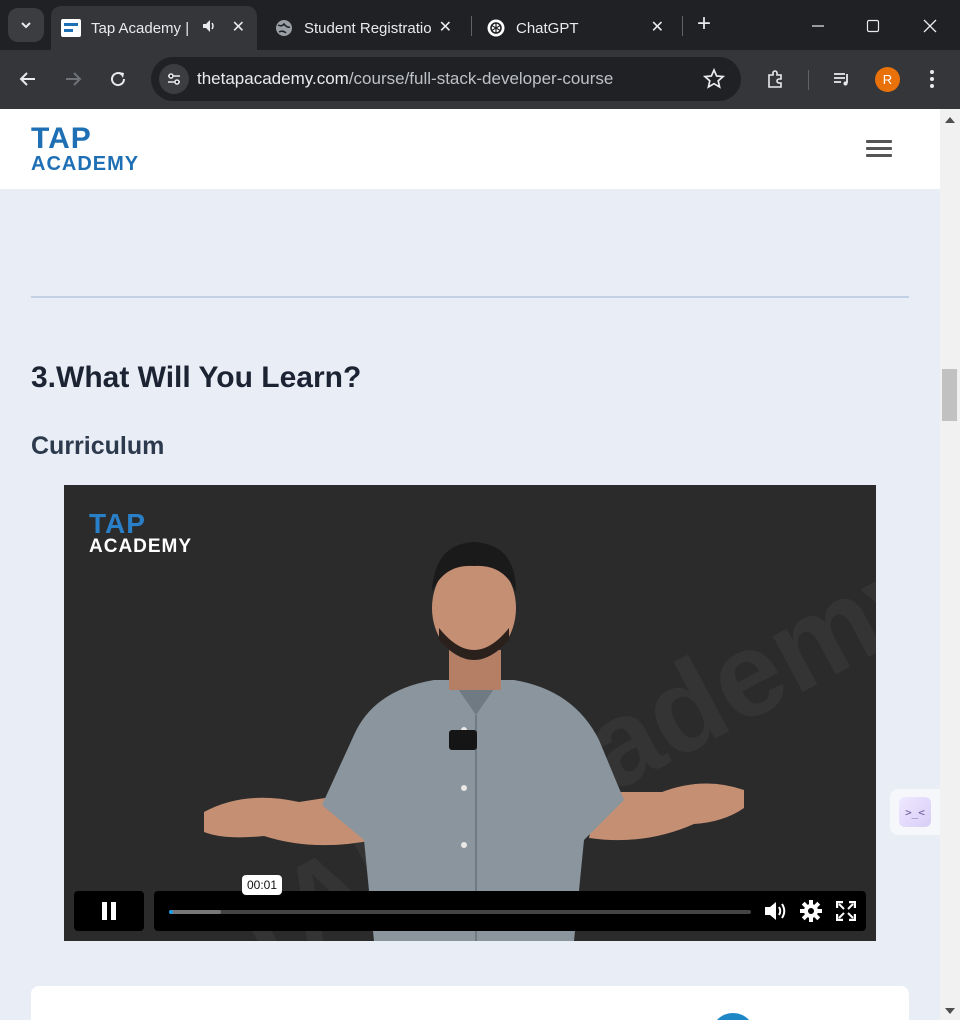 This screenshot has width=960, height=1020. I want to click on close-icon, so click(930, 26).